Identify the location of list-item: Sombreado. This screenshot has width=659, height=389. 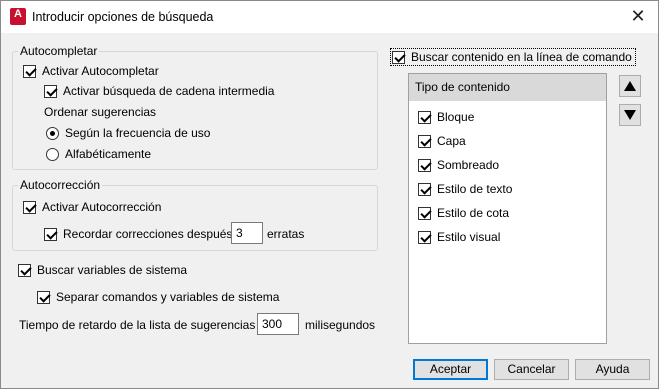
(458, 165).